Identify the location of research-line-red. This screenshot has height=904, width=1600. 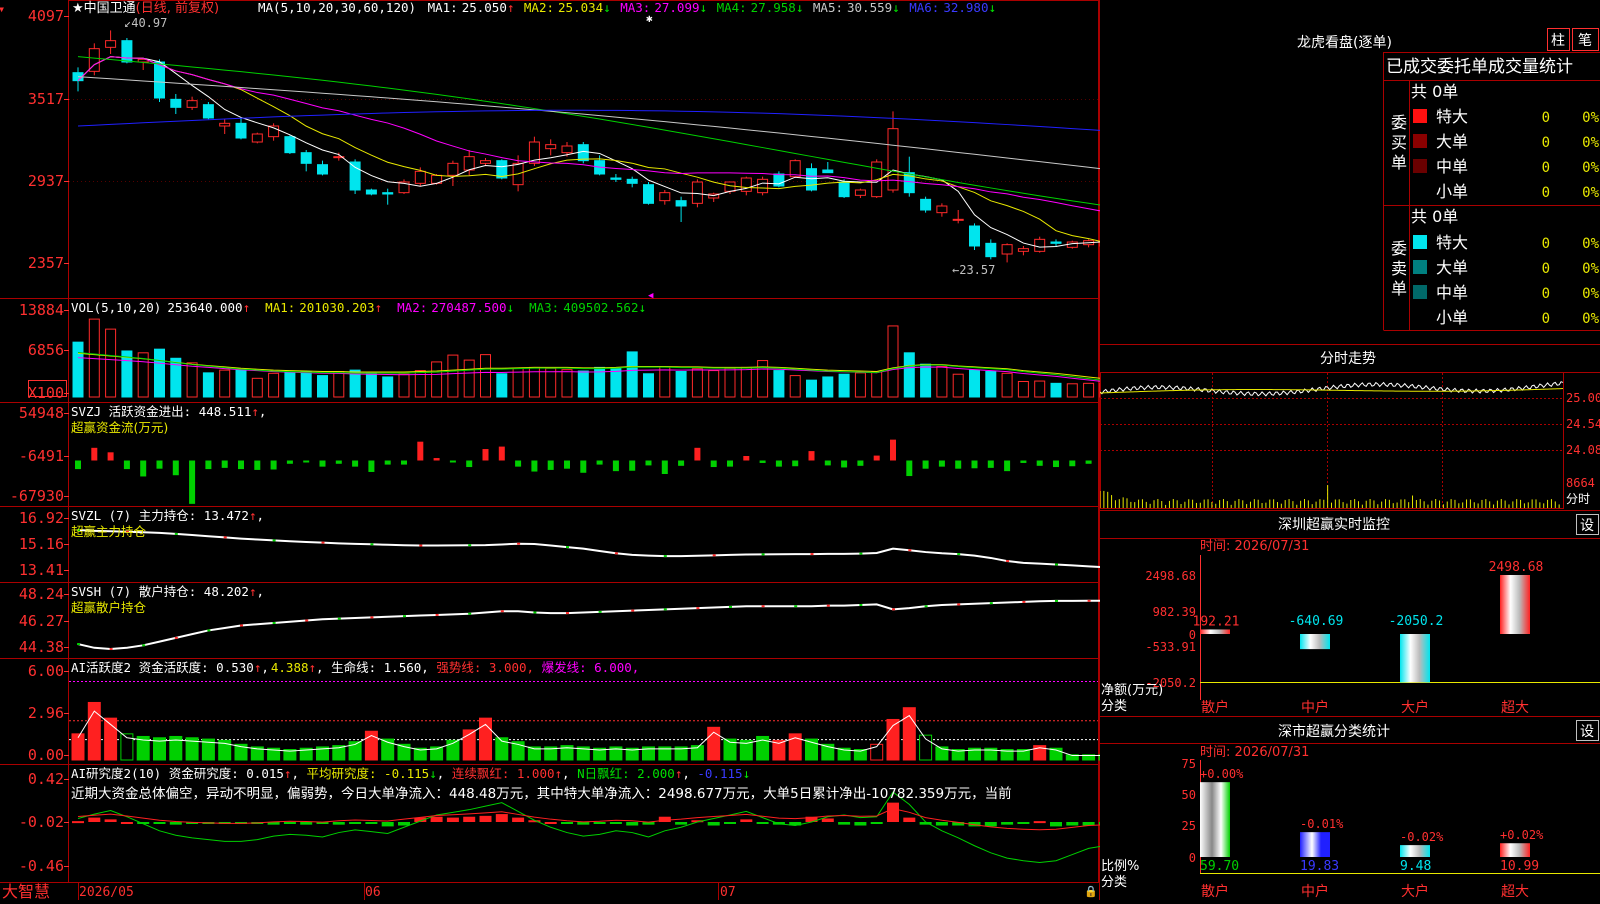
(589, 819).